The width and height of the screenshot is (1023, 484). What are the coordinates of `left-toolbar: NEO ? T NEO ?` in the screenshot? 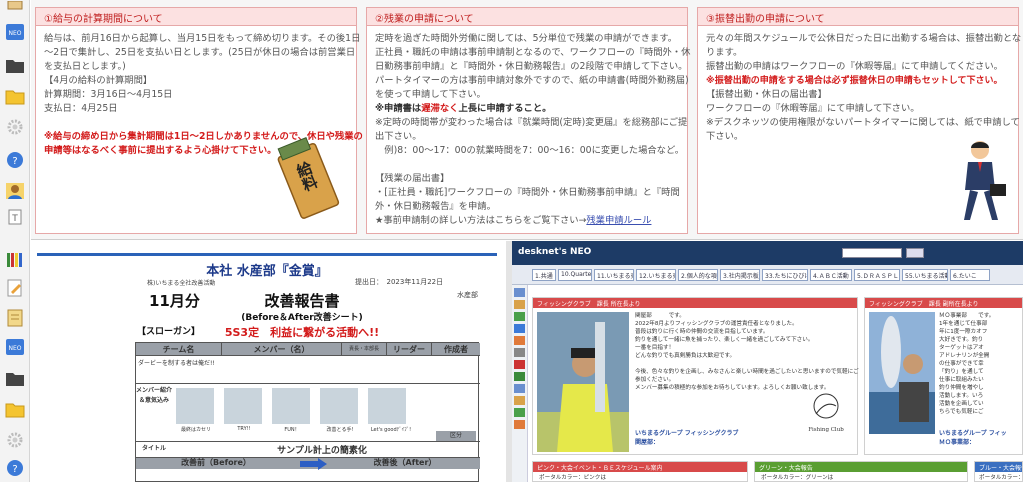 It's located at (15, 241).